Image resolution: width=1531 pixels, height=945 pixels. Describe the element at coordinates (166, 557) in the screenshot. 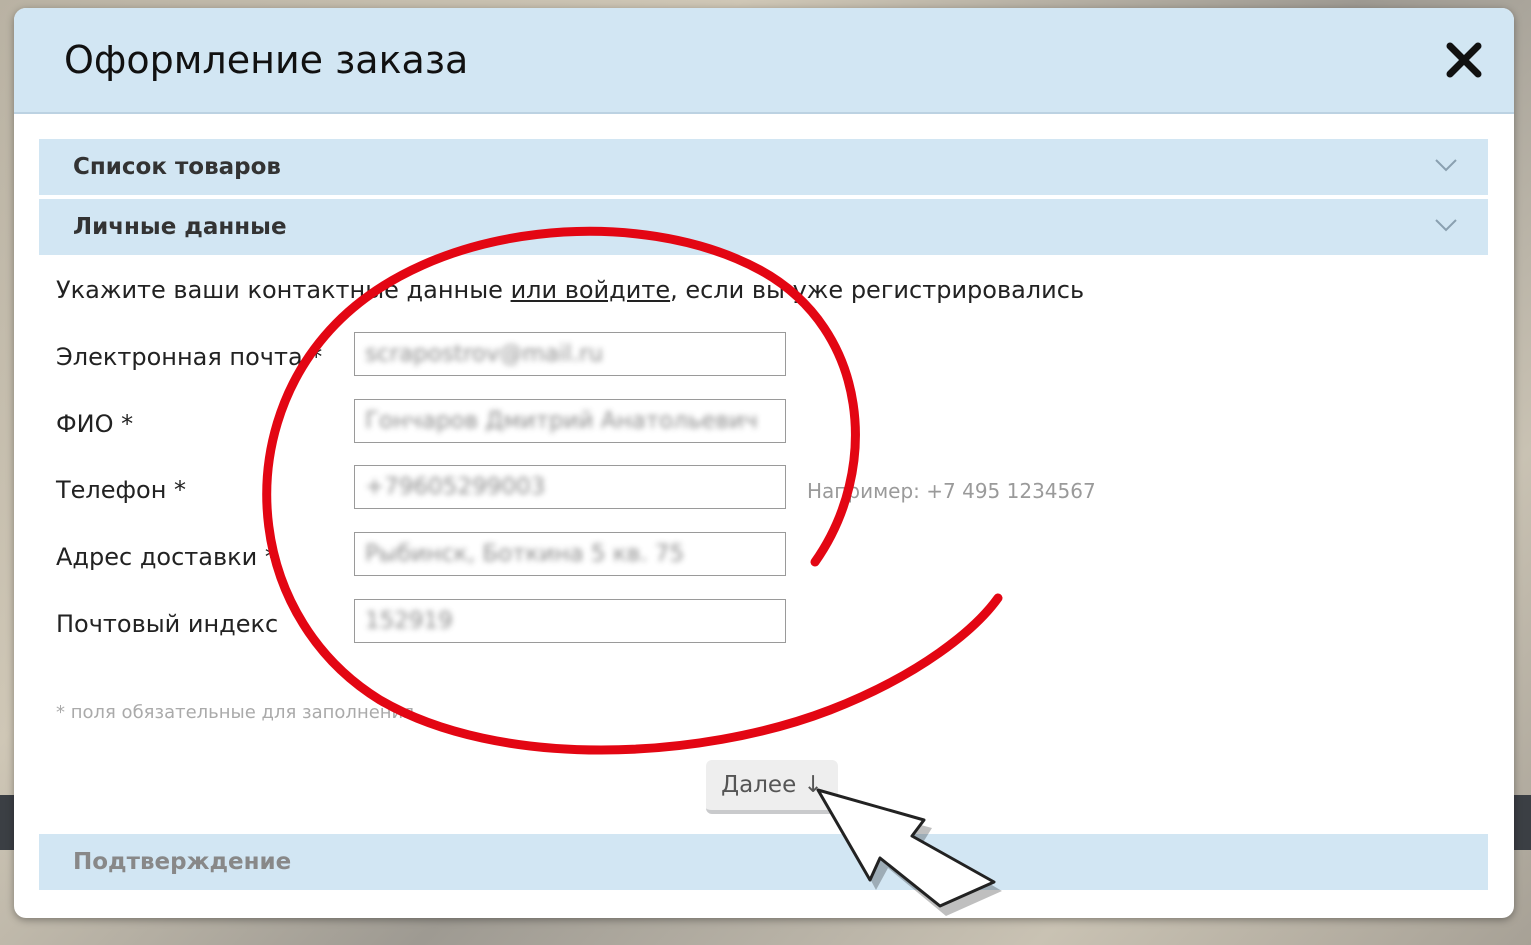

I see `address-label: Адрес доставки *` at that location.